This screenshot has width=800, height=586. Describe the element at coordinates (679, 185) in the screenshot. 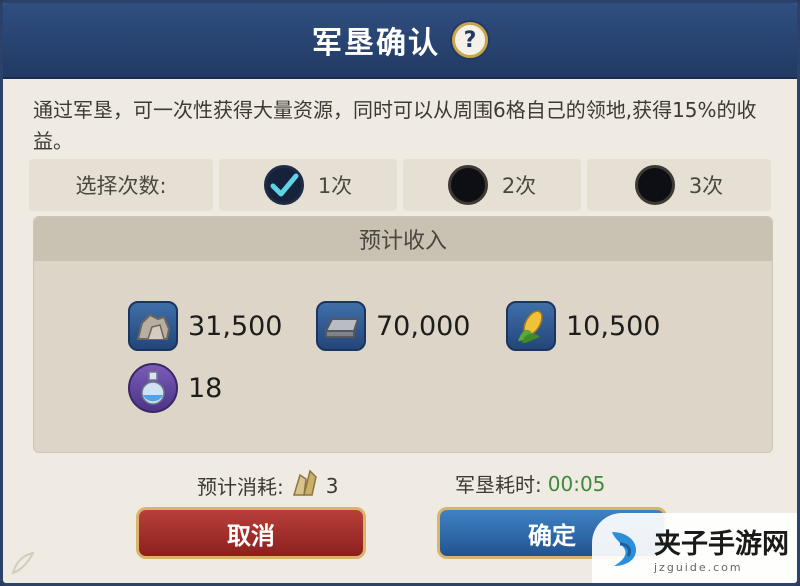

I see `option-3-times: 3次` at that location.